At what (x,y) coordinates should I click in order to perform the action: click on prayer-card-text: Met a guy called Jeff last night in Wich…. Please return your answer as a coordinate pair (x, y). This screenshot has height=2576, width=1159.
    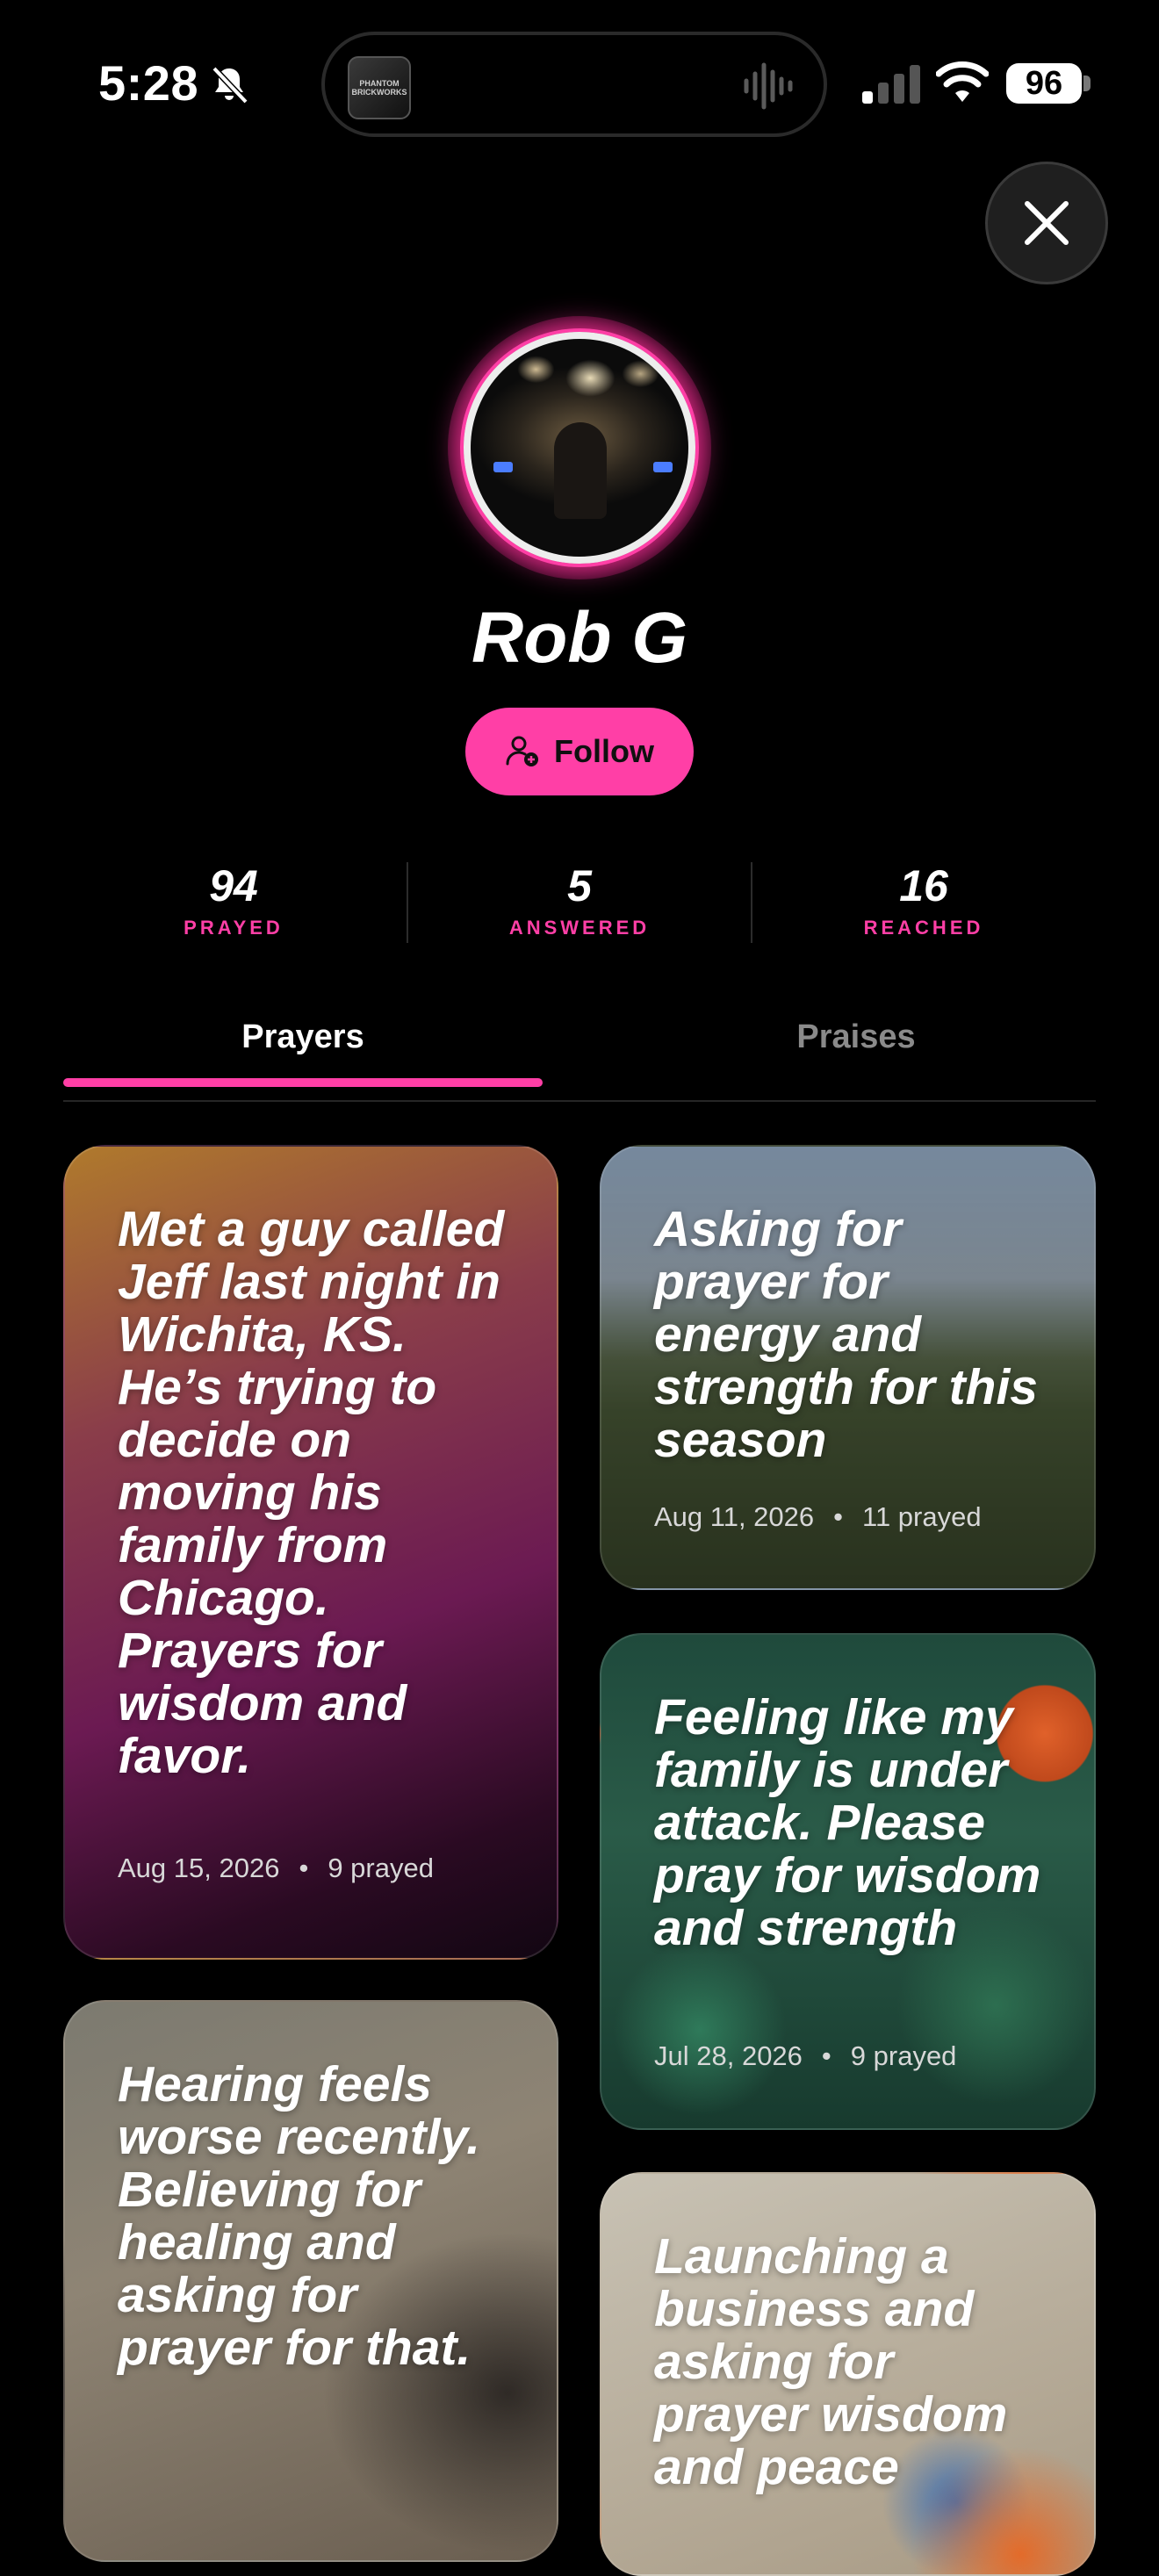
    Looking at the image, I should click on (311, 1492).